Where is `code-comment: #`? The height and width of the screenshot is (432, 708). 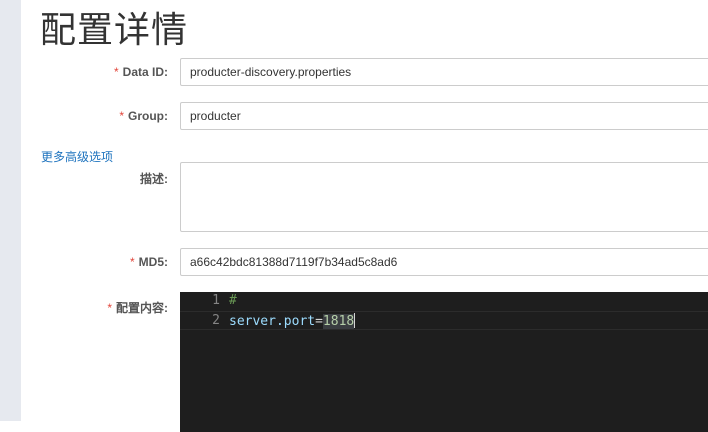 code-comment: # is located at coordinates (233, 300).